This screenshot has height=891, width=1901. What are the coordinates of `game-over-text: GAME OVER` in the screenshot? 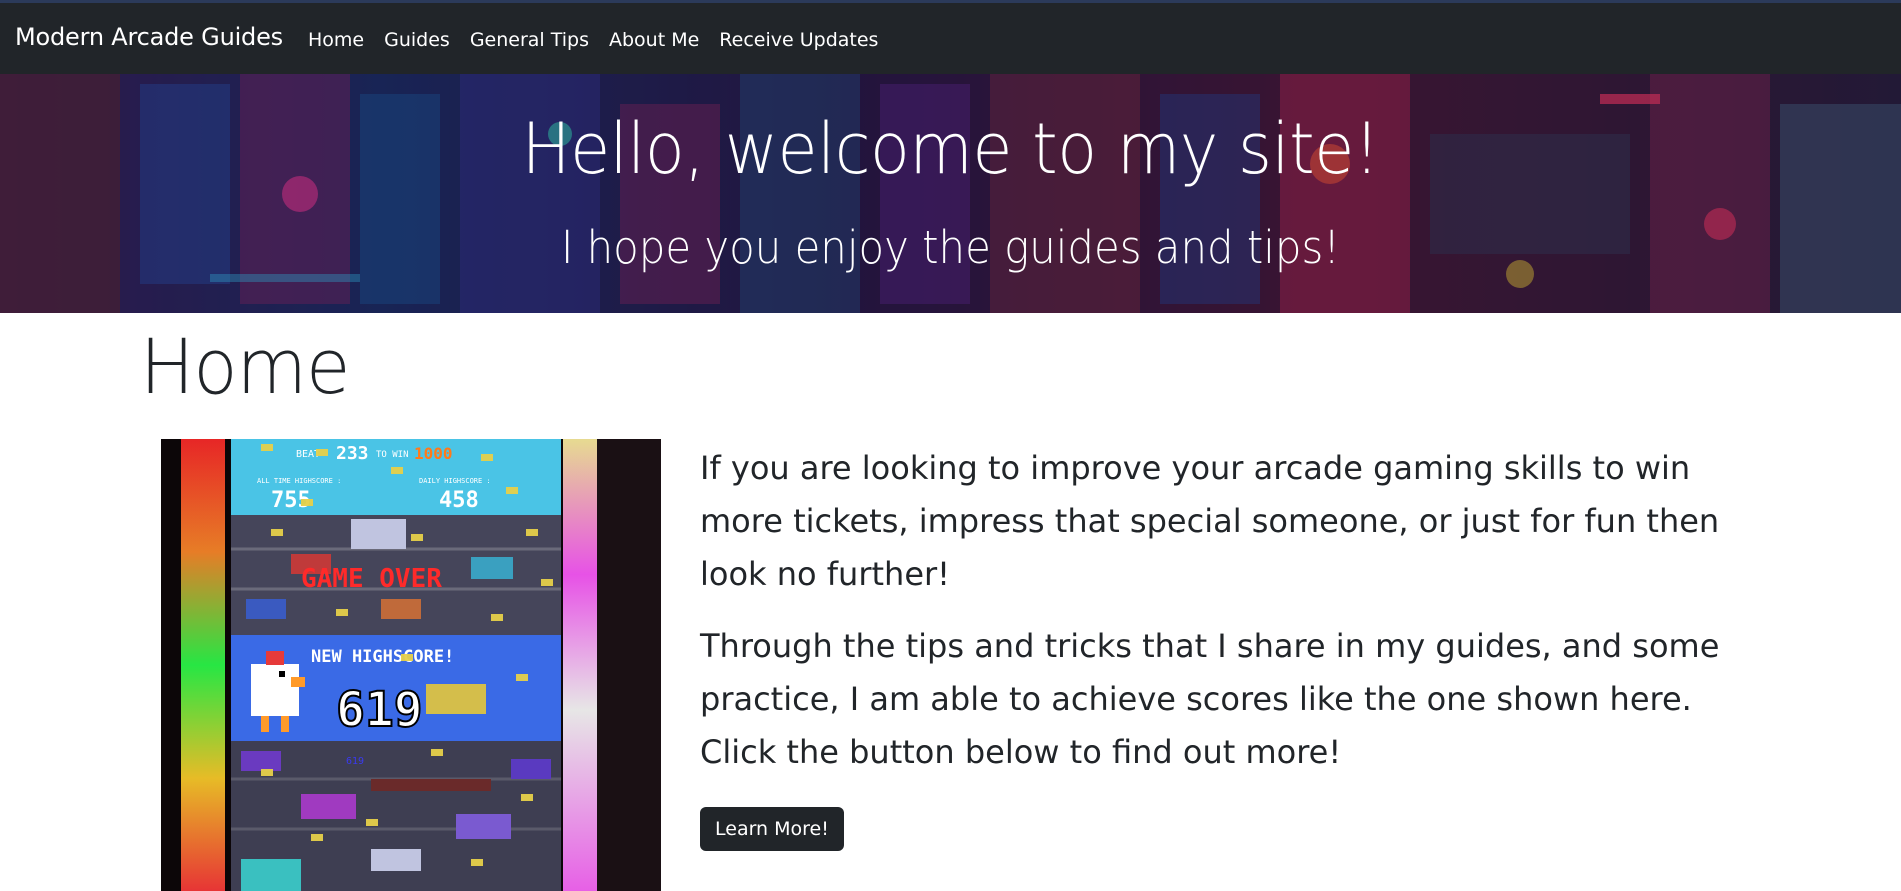 It's located at (371, 579).